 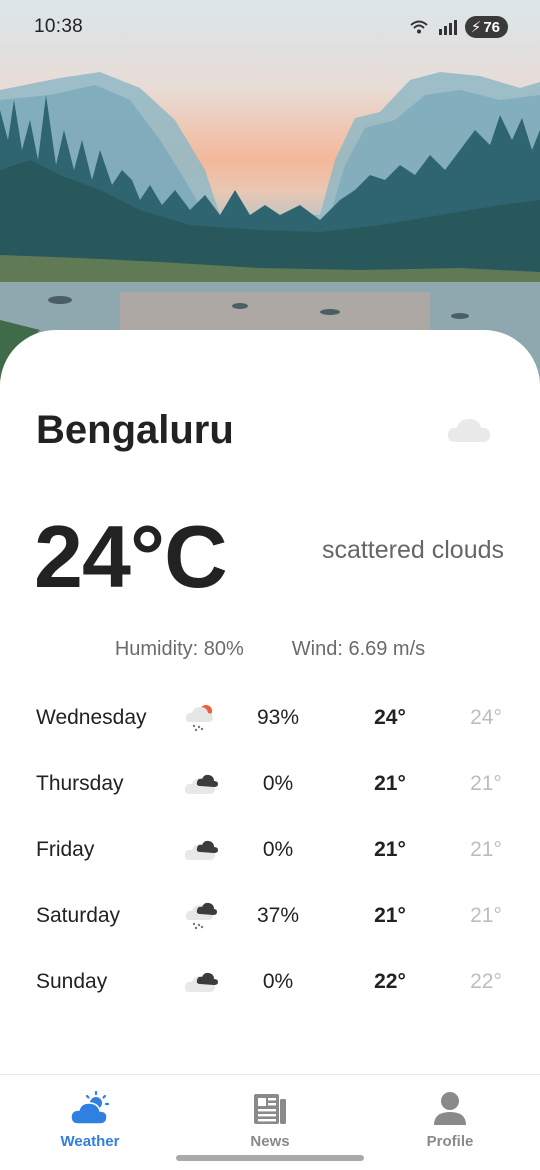 What do you see at coordinates (270, 1141) in the screenshot?
I see `nav-label-news: News` at bounding box center [270, 1141].